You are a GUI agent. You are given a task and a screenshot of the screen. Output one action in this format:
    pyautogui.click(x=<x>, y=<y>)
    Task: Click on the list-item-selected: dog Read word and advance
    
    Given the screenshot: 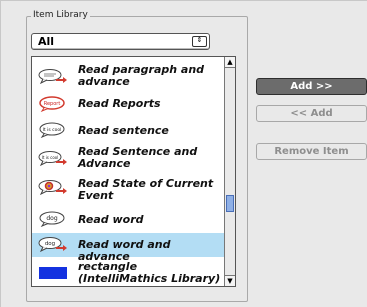 What is the action you would take?
    pyautogui.click(x=128, y=248)
    